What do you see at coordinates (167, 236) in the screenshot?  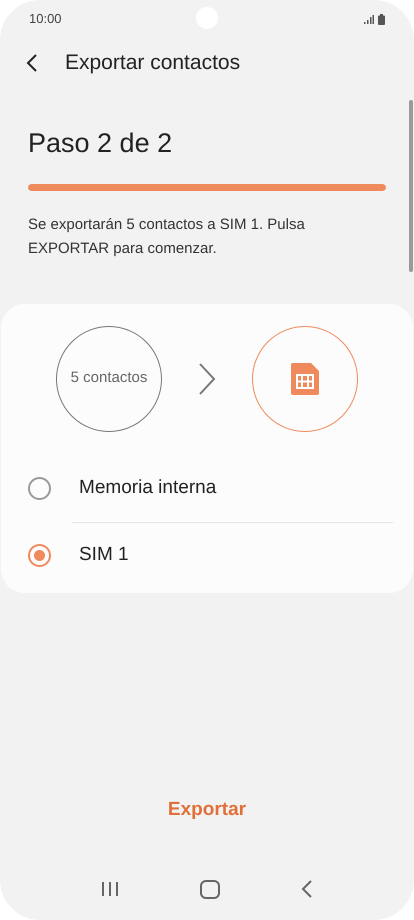 I see `description-text: Se exportarán 5 contactos a SIM 1. Pulsa EXPORTAR para comenzar.` at bounding box center [167, 236].